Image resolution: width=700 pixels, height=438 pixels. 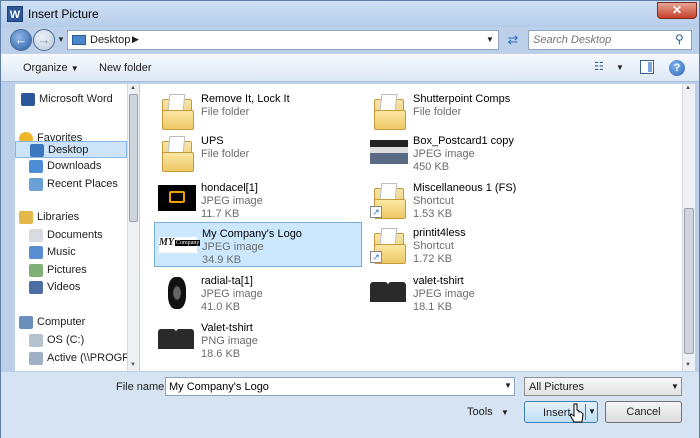 What do you see at coordinates (433, 246) in the screenshot?
I see `file-type: Shortcut` at bounding box center [433, 246].